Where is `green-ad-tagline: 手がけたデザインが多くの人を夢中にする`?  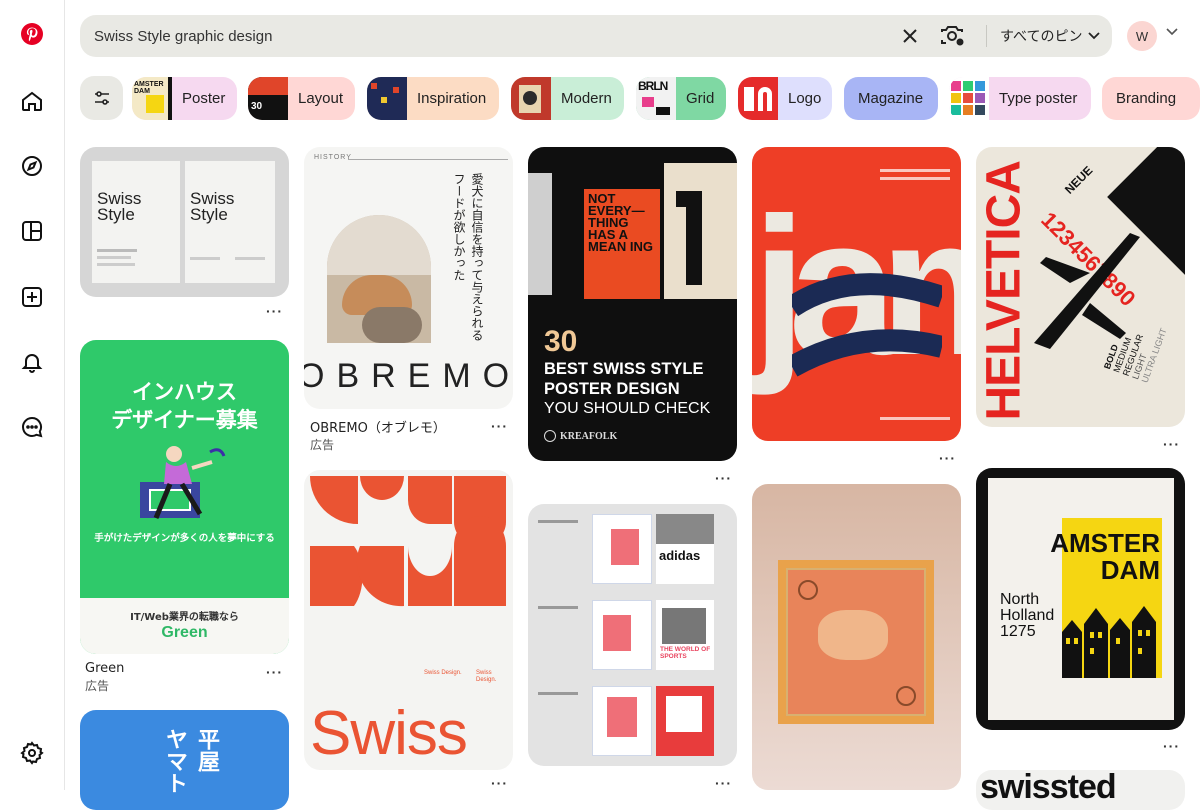 green-ad-tagline: 手がけたデザインが多くの人を夢中にする is located at coordinates (184, 538).